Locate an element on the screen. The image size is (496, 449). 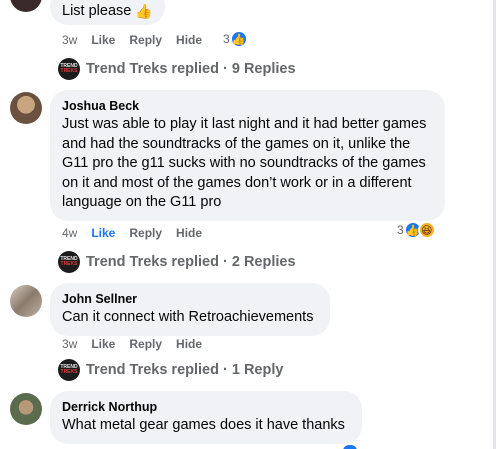
replies-label: Trend Treks replied · 1 Reply is located at coordinates (185, 370).